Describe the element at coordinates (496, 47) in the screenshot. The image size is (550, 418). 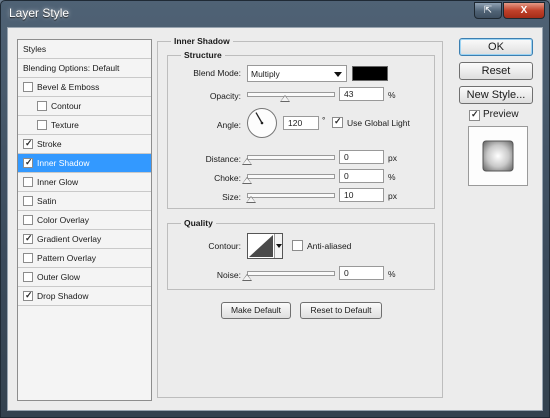
I see `ok-button: OK` at that location.